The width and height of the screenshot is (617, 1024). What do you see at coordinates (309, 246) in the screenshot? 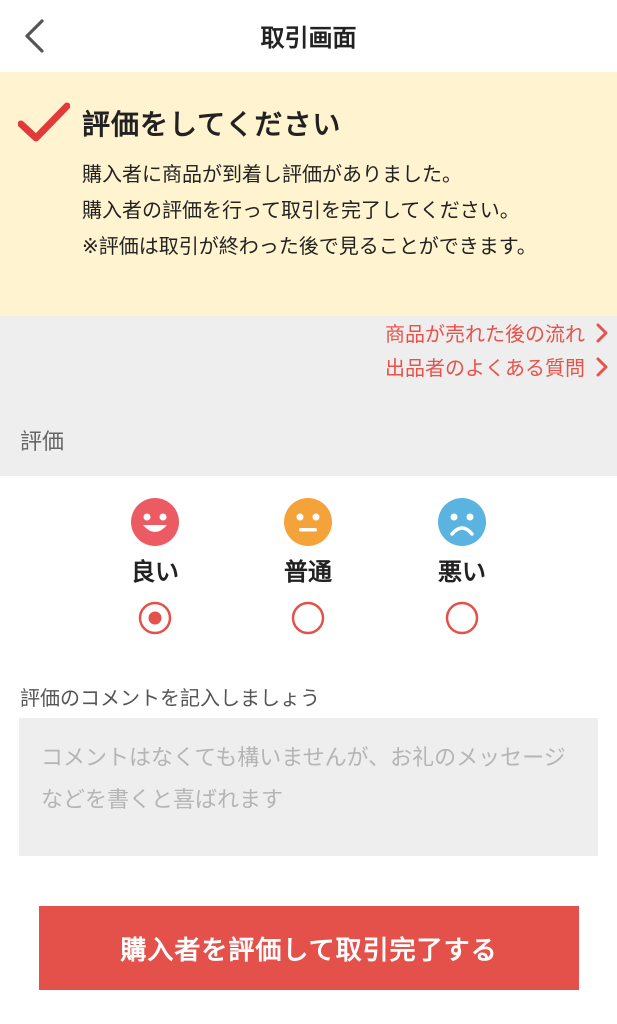
I see `notice-line: ※評価は取引が終わった後で見ることができます。` at bounding box center [309, 246].